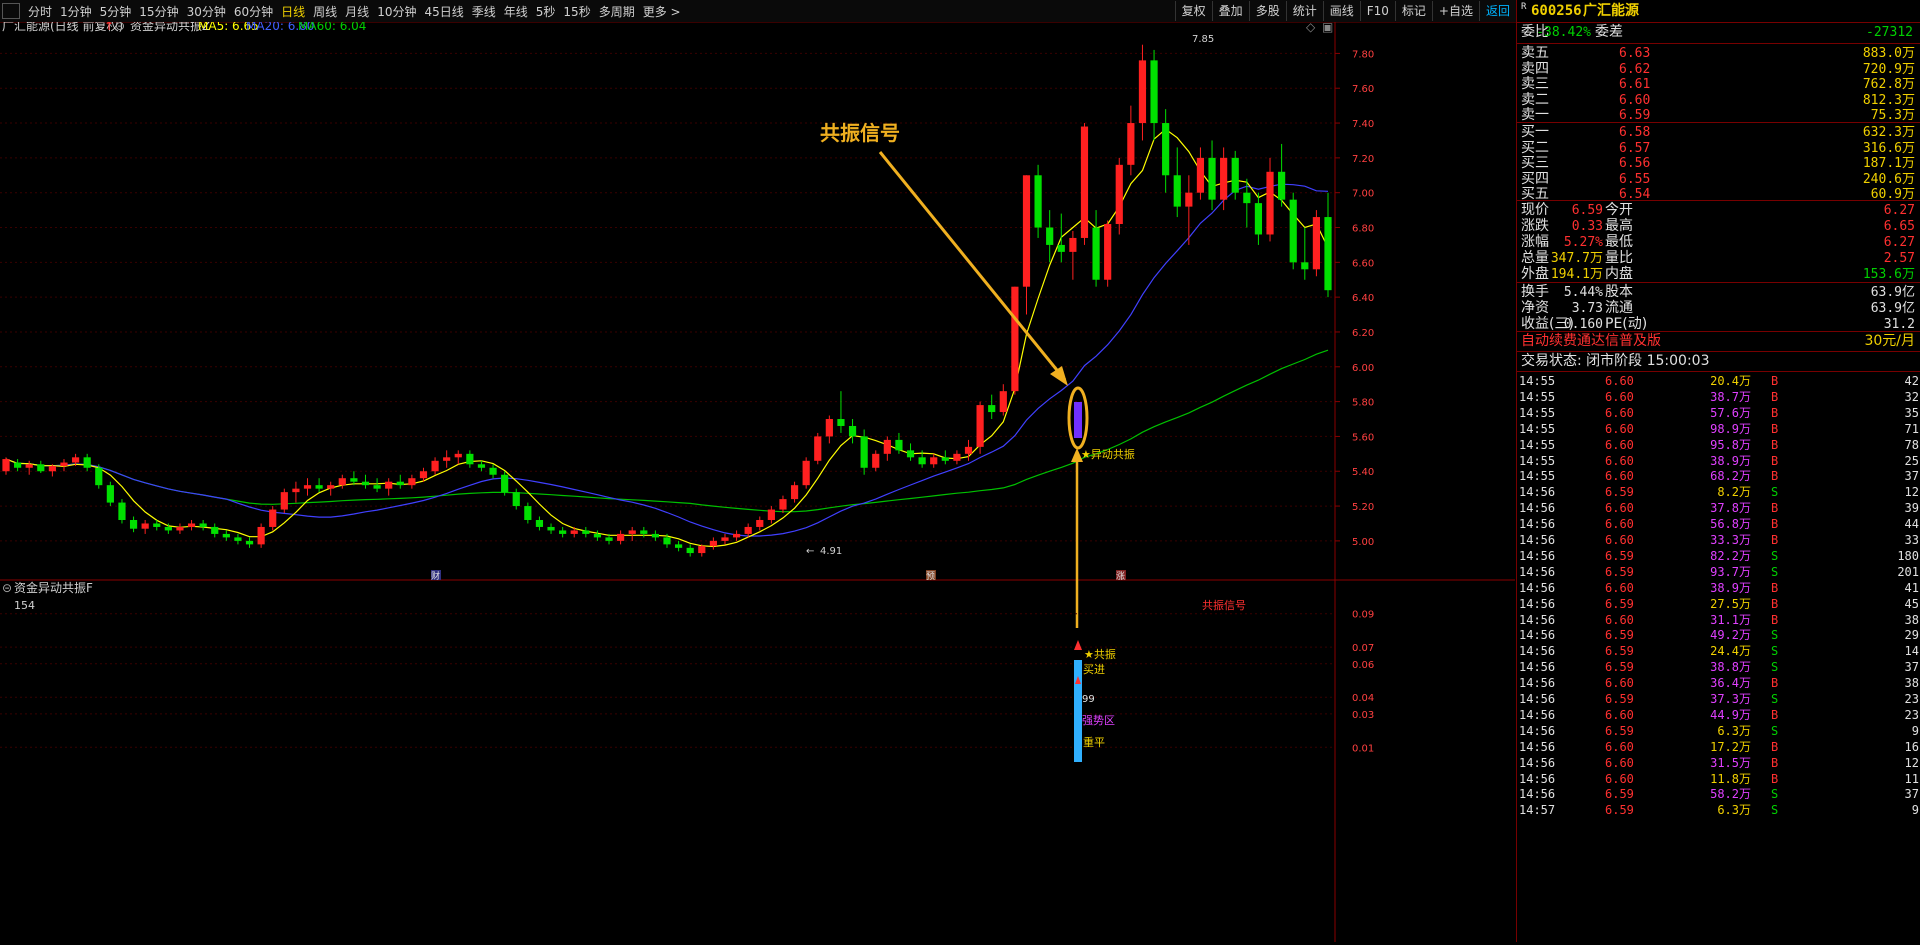 The width and height of the screenshot is (1920, 945). What do you see at coordinates (576, 11) in the screenshot?
I see `timeframe-tab: 15秒` at bounding box center [576, 11].